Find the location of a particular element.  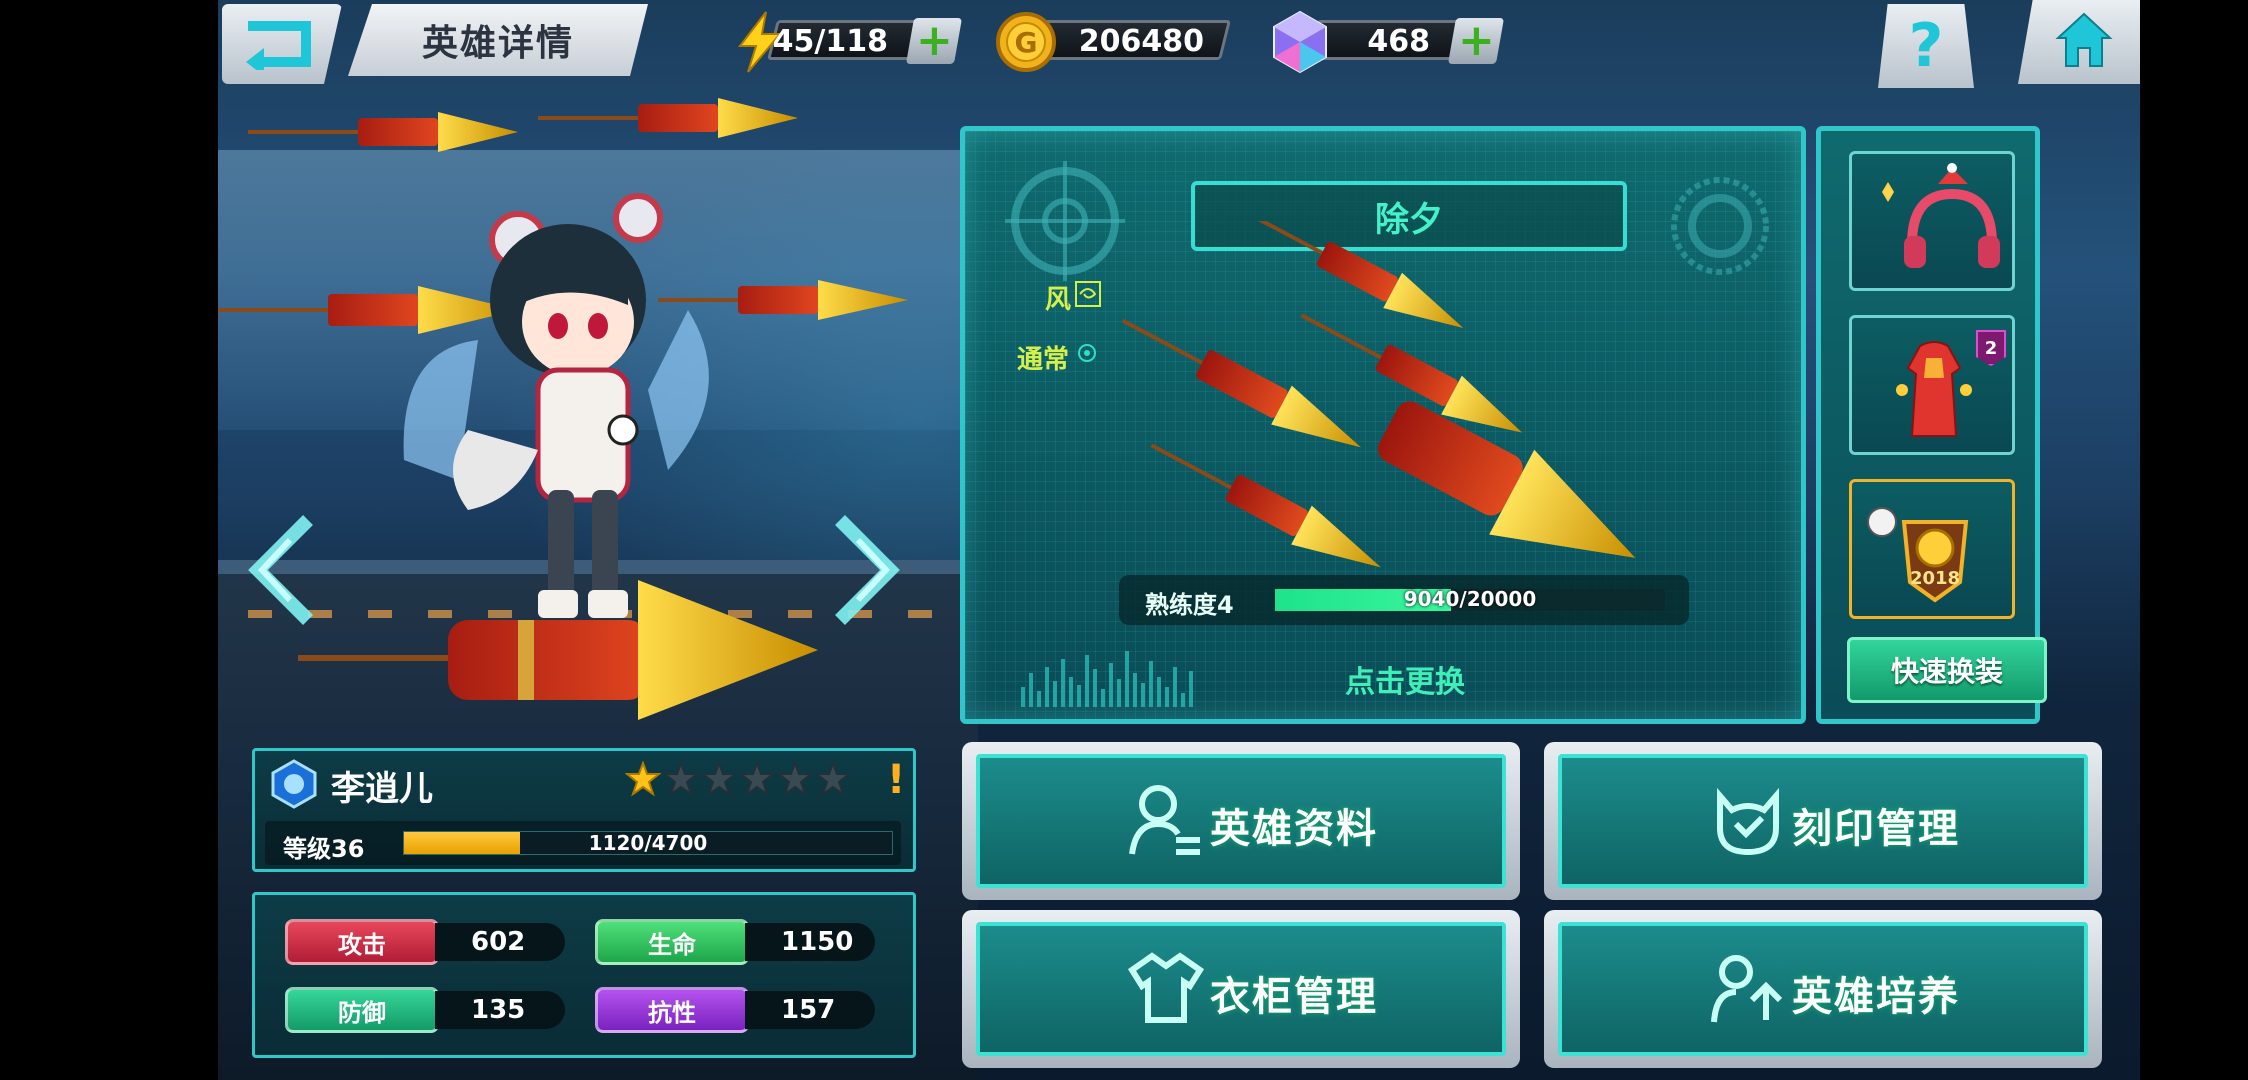

page-title: 英雄详情 is located at coordinates (497, 43).